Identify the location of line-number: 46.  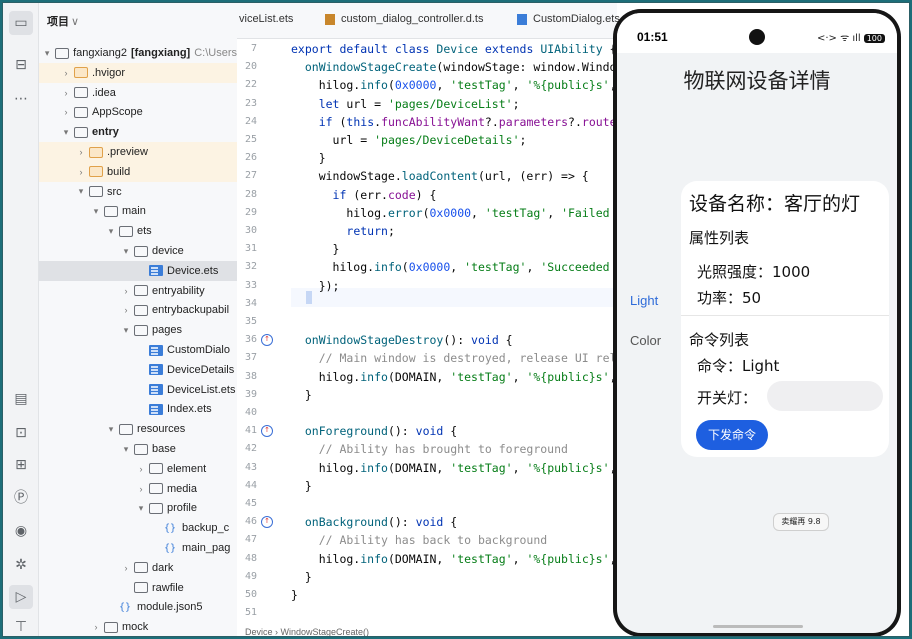
(250, 522).